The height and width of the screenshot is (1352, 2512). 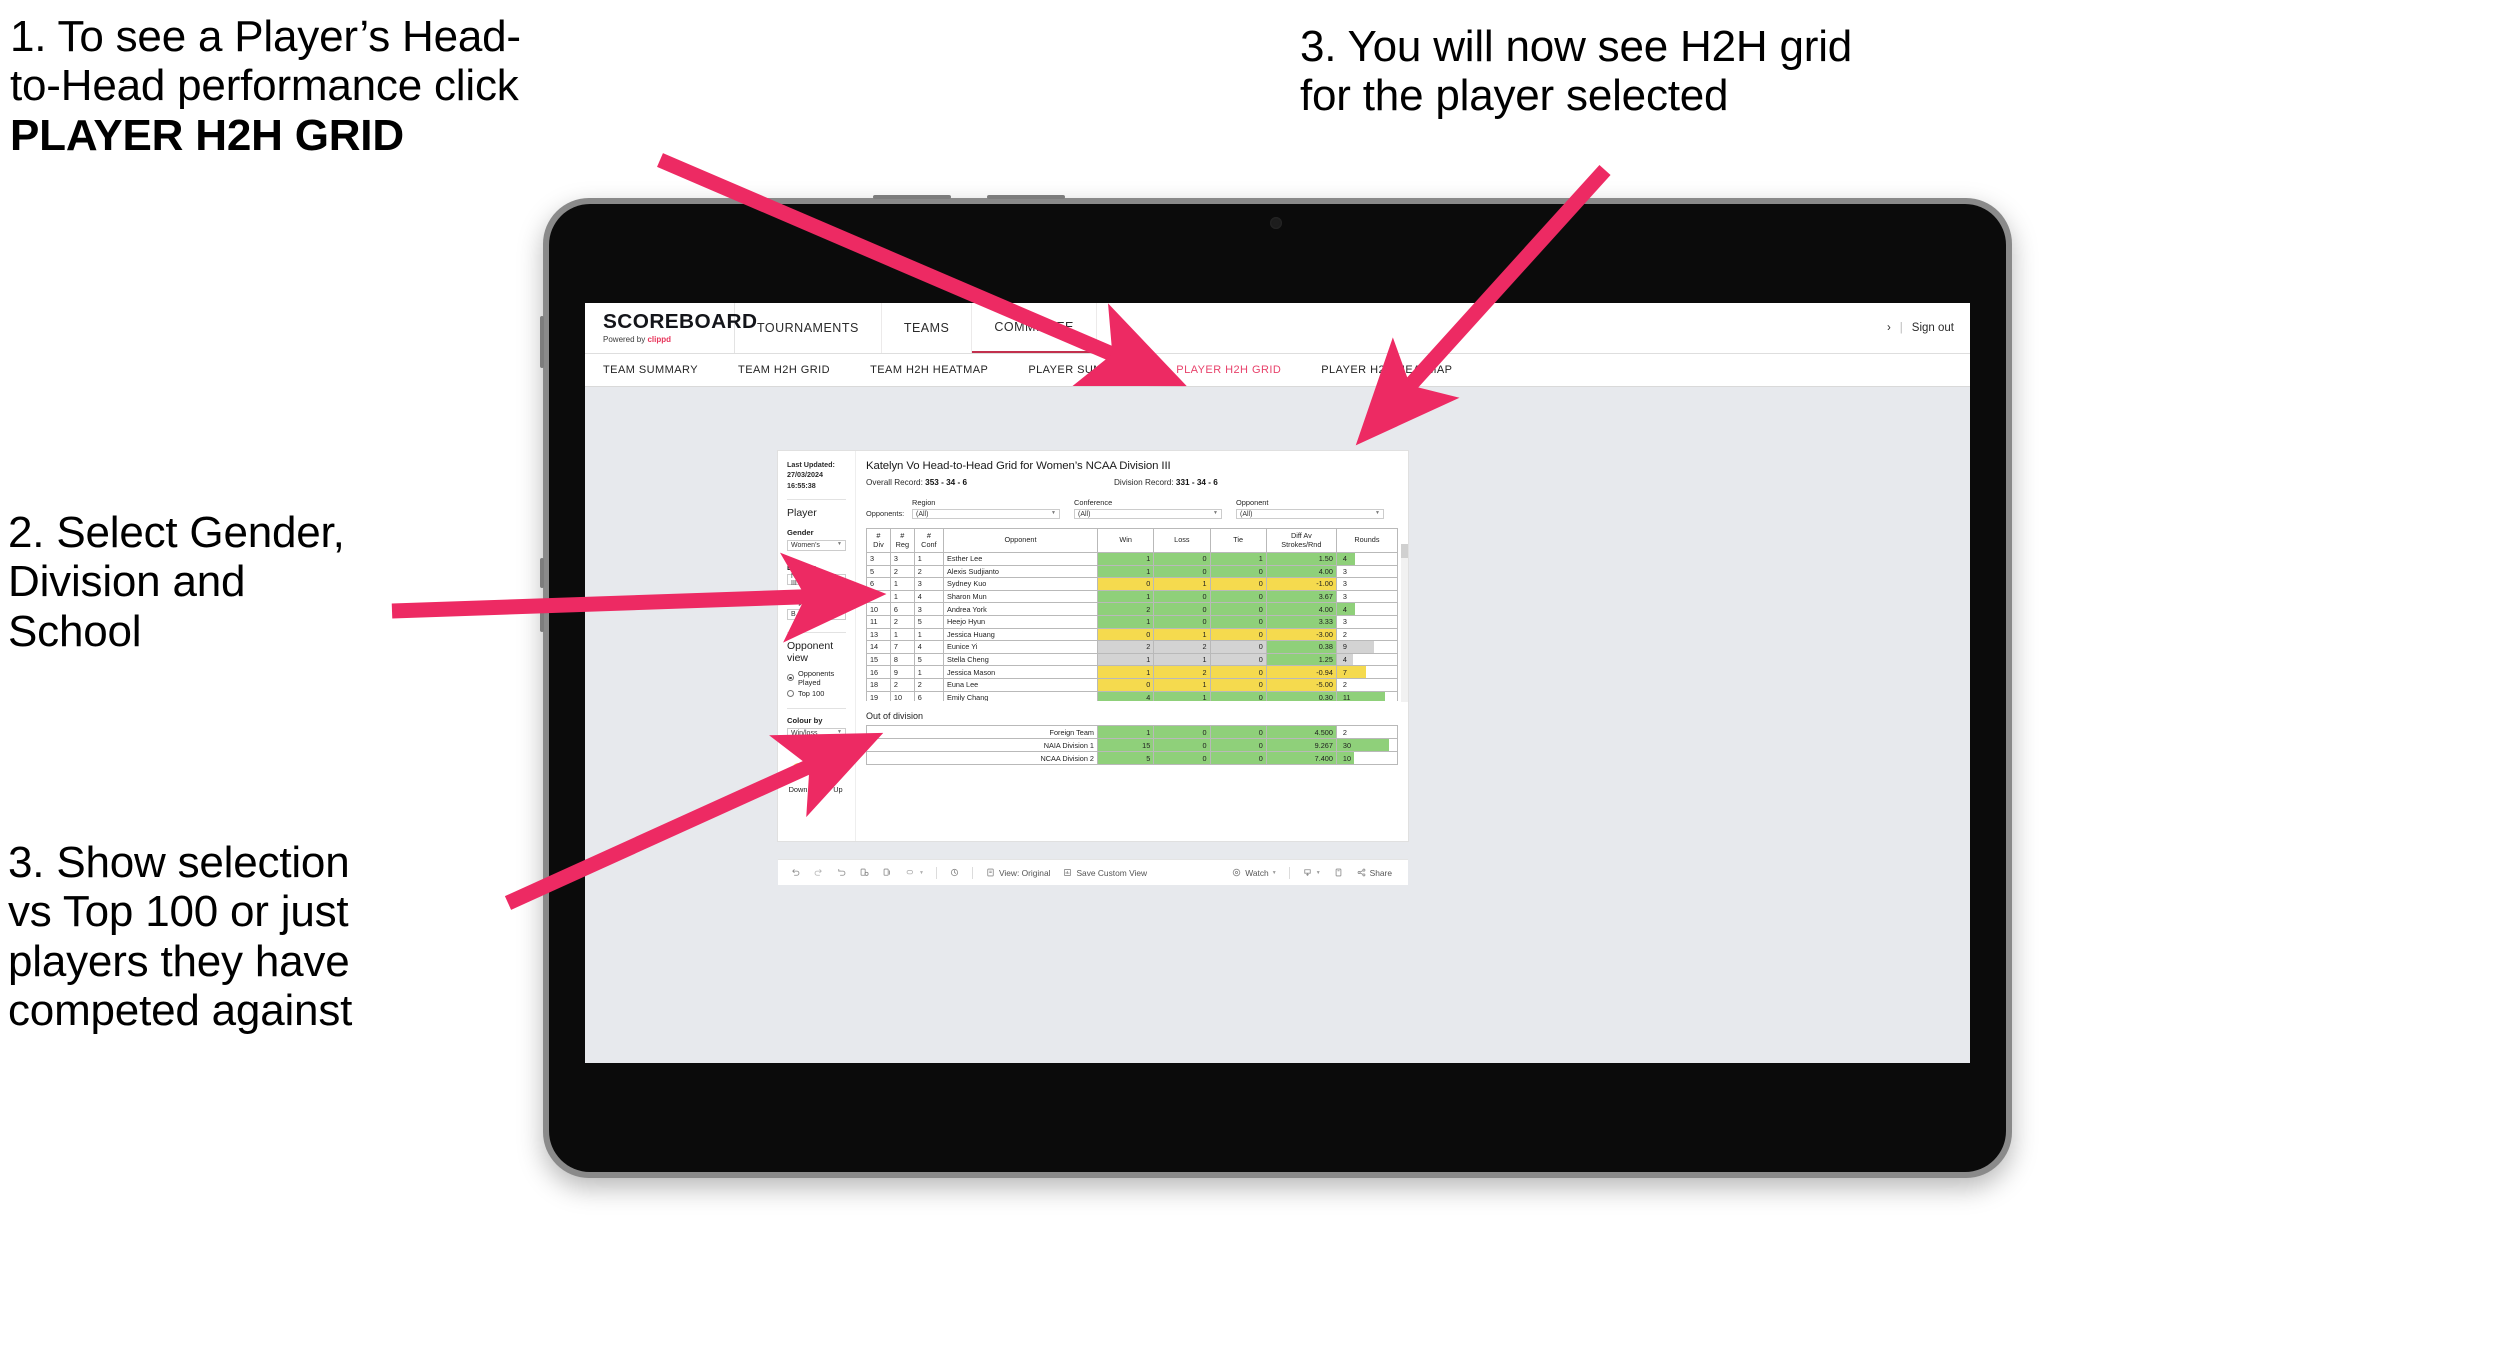 What do you see at coordinates (1082, 370) in the screenshot?
I see `subnav-item-player-summary: PLAYER SUMMARY` at bounding box center [1082, 370].